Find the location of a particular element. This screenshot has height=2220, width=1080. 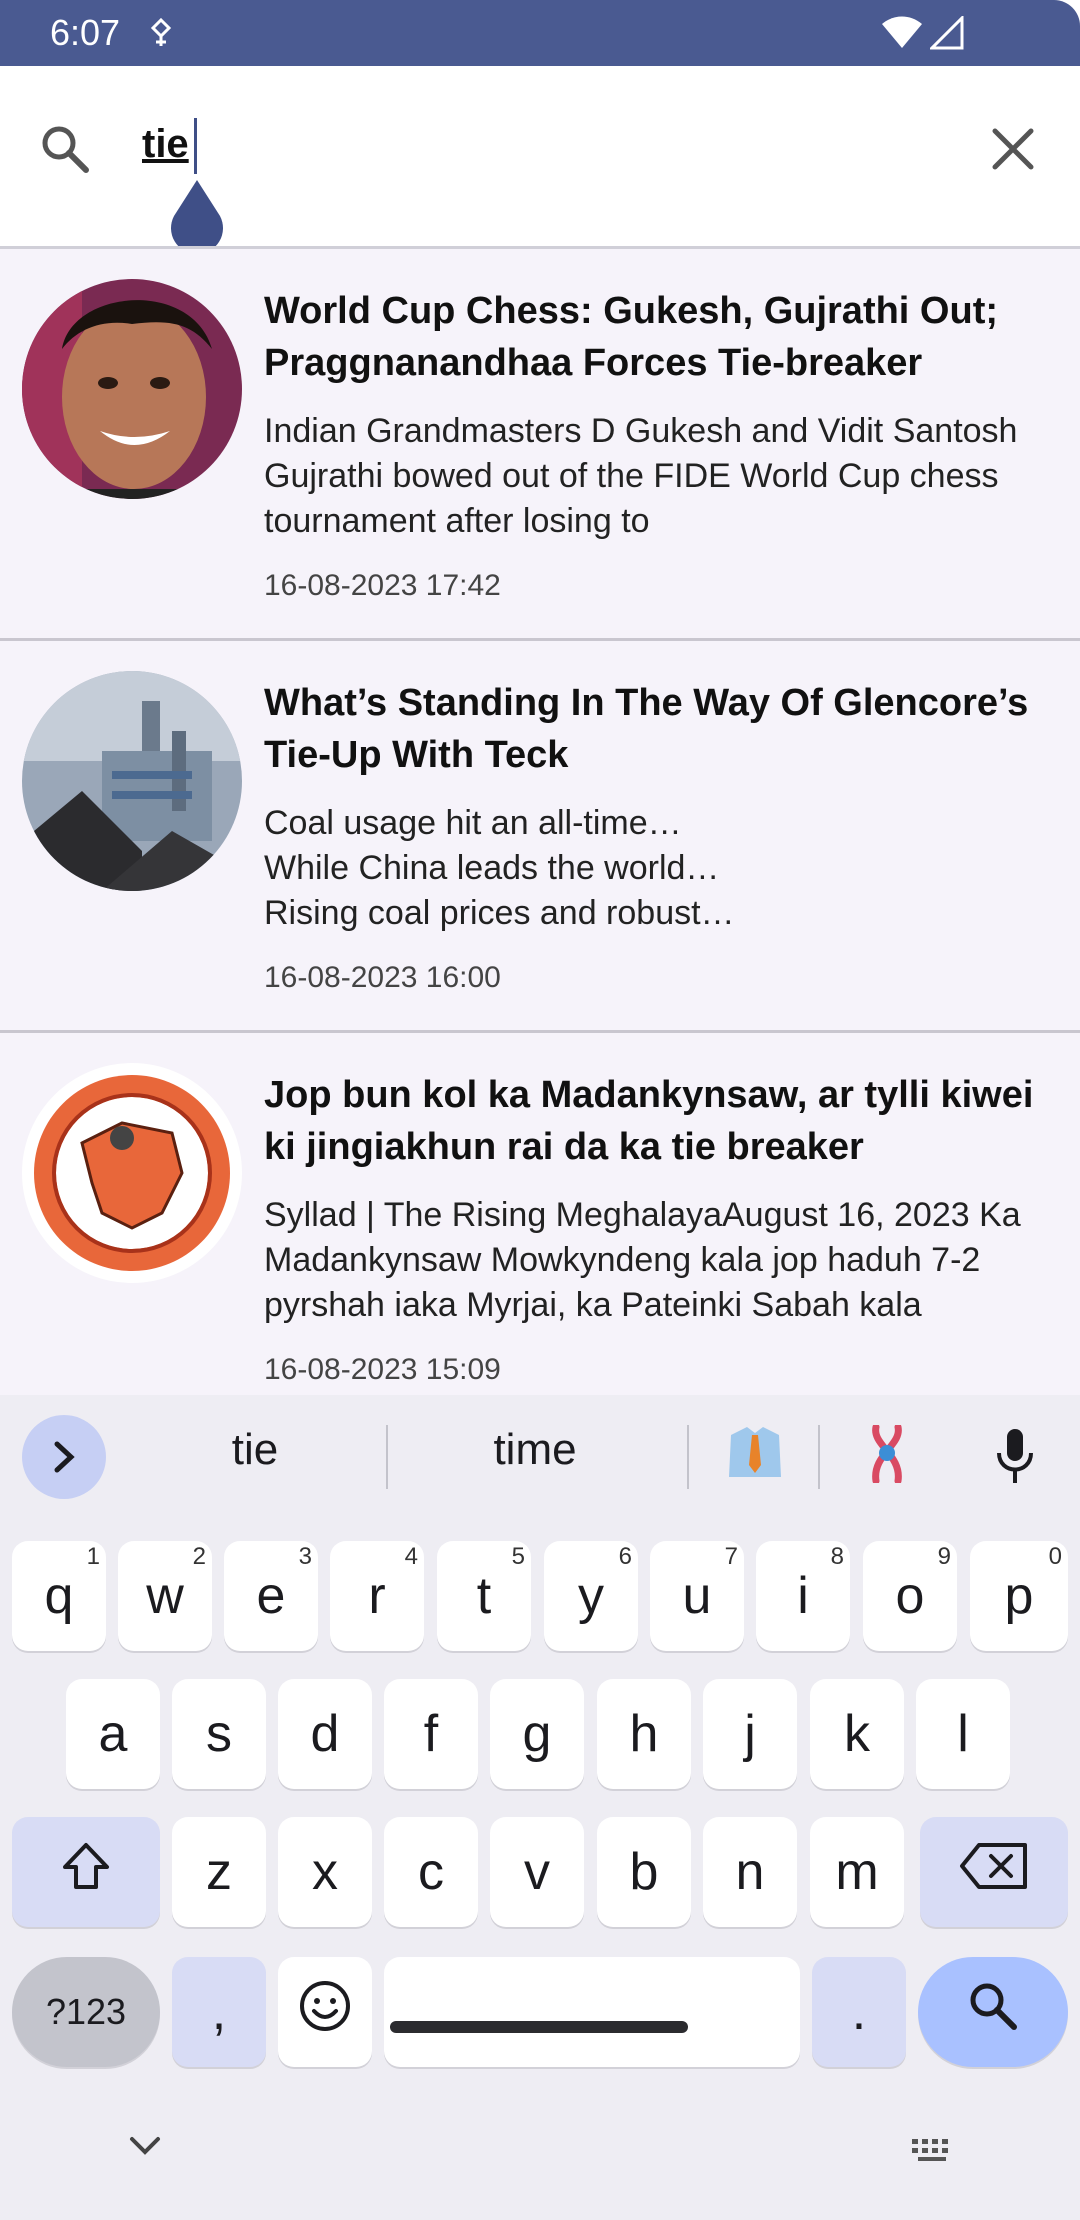

keyboard-switch-icon is located at coordinates (933, 2152).